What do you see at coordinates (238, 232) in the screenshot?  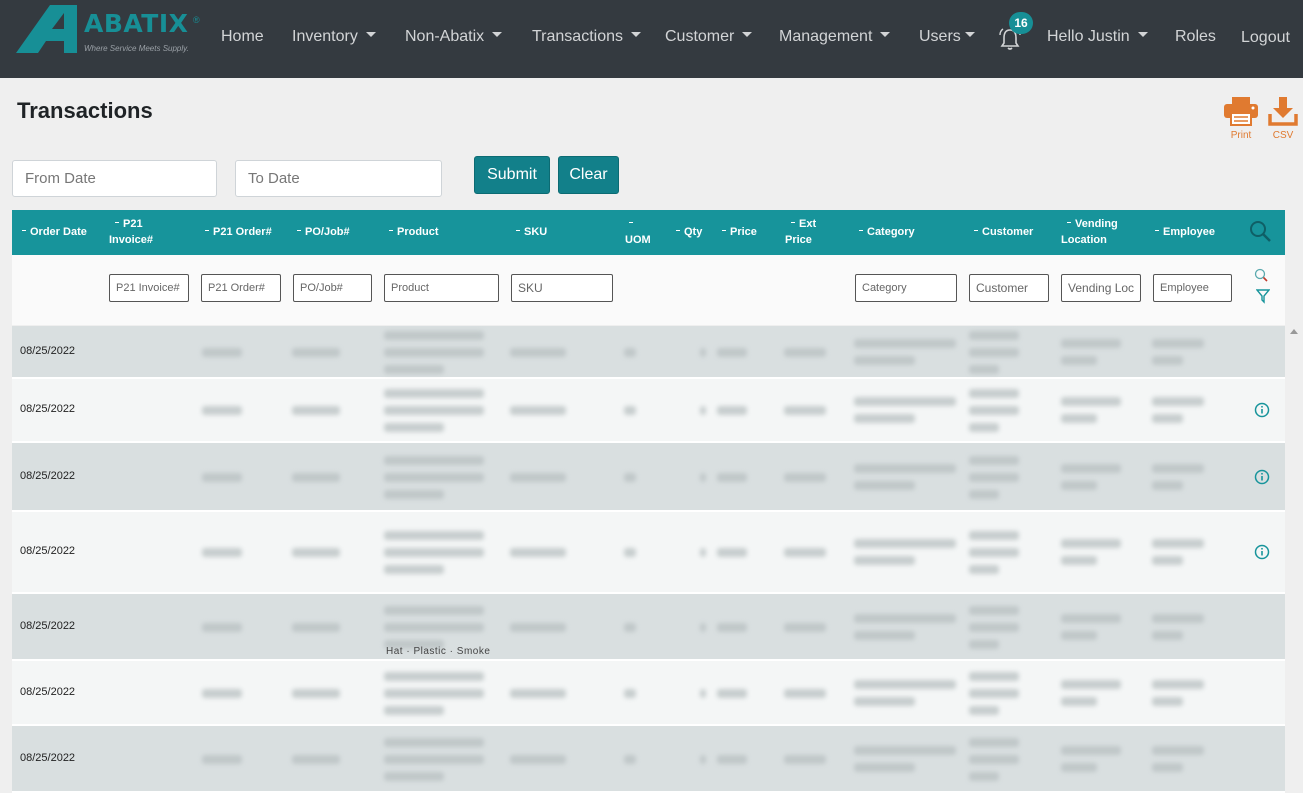 I see `column-header-p21-order: P21 Order#` at bounding box center [238, 232].